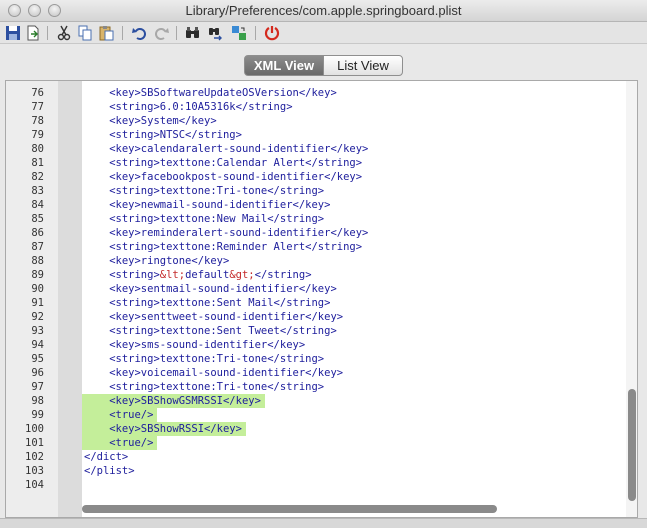 The height and width of the screenshot is (528, 647). What do you see at coordinates (37, 387) in the screenshot?
I see `line-number: 97` at bounding box center [37, 387].